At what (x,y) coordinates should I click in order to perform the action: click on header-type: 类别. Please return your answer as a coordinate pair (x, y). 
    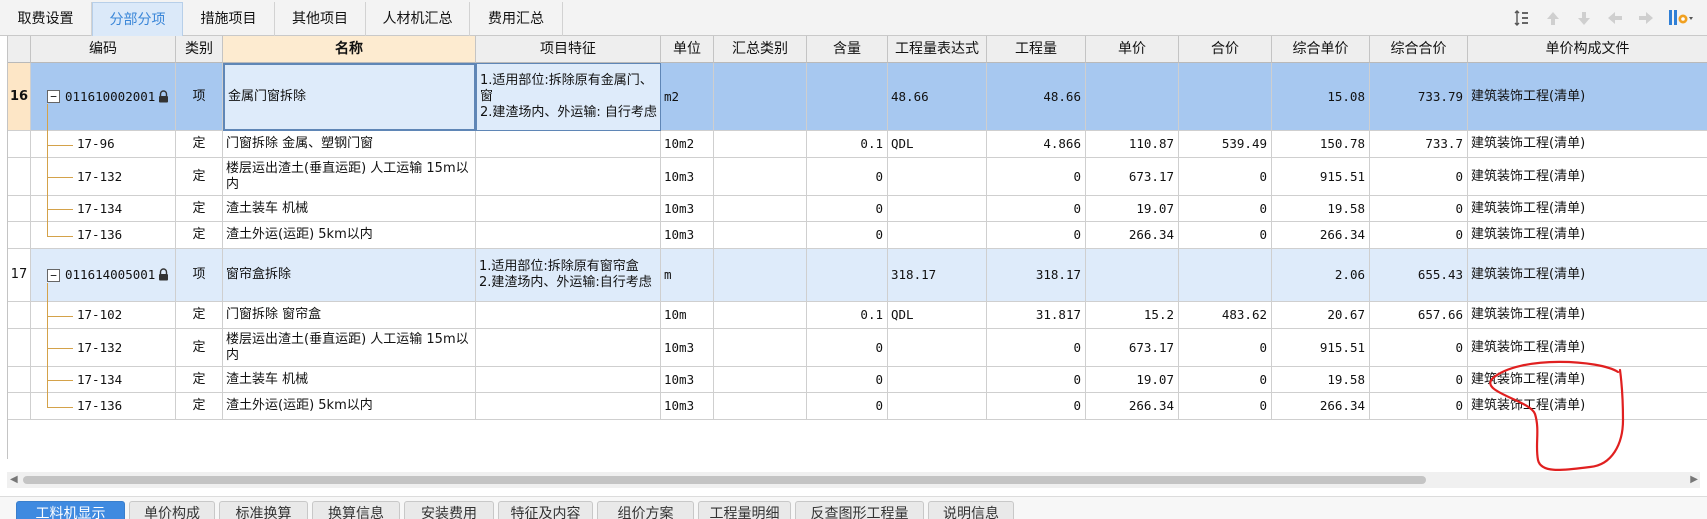
    Looking at the image, I should click on (199, 49).